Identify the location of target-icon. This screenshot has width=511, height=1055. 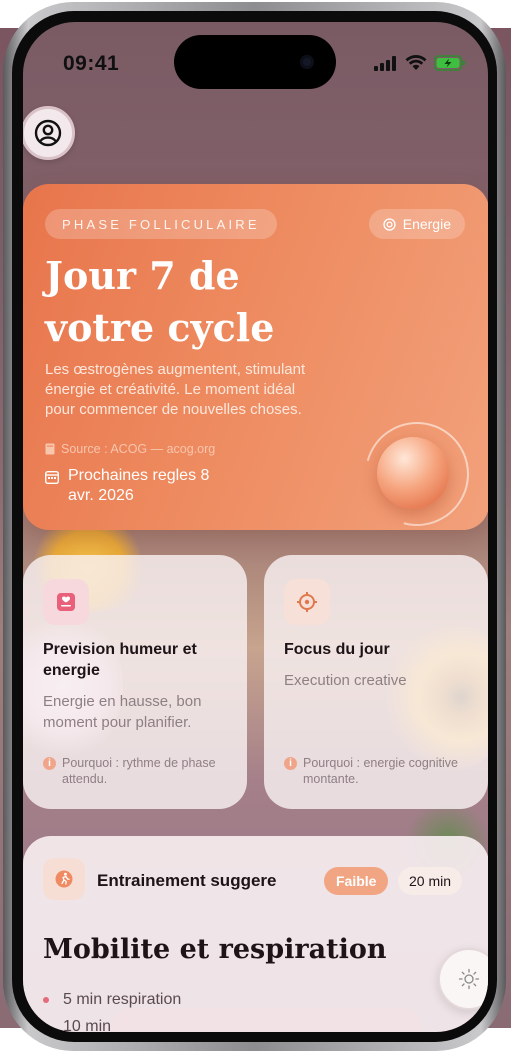
(389, 224).